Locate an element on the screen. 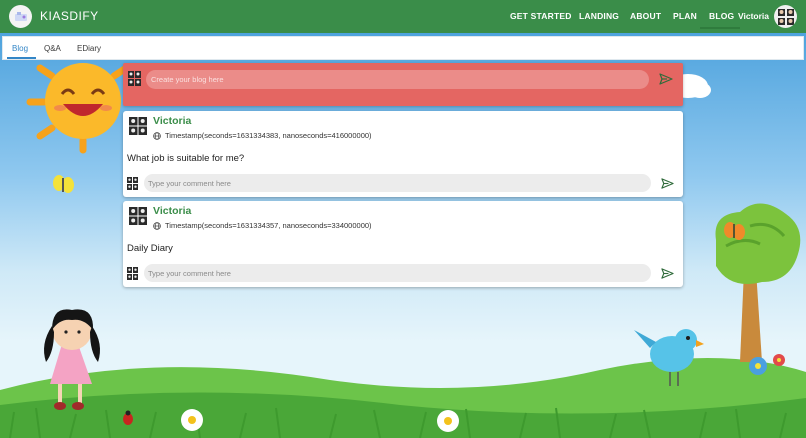 Image resolution: width=806 pixels, height=438 pixels. brand-logo is located at coordinates (20, 16).